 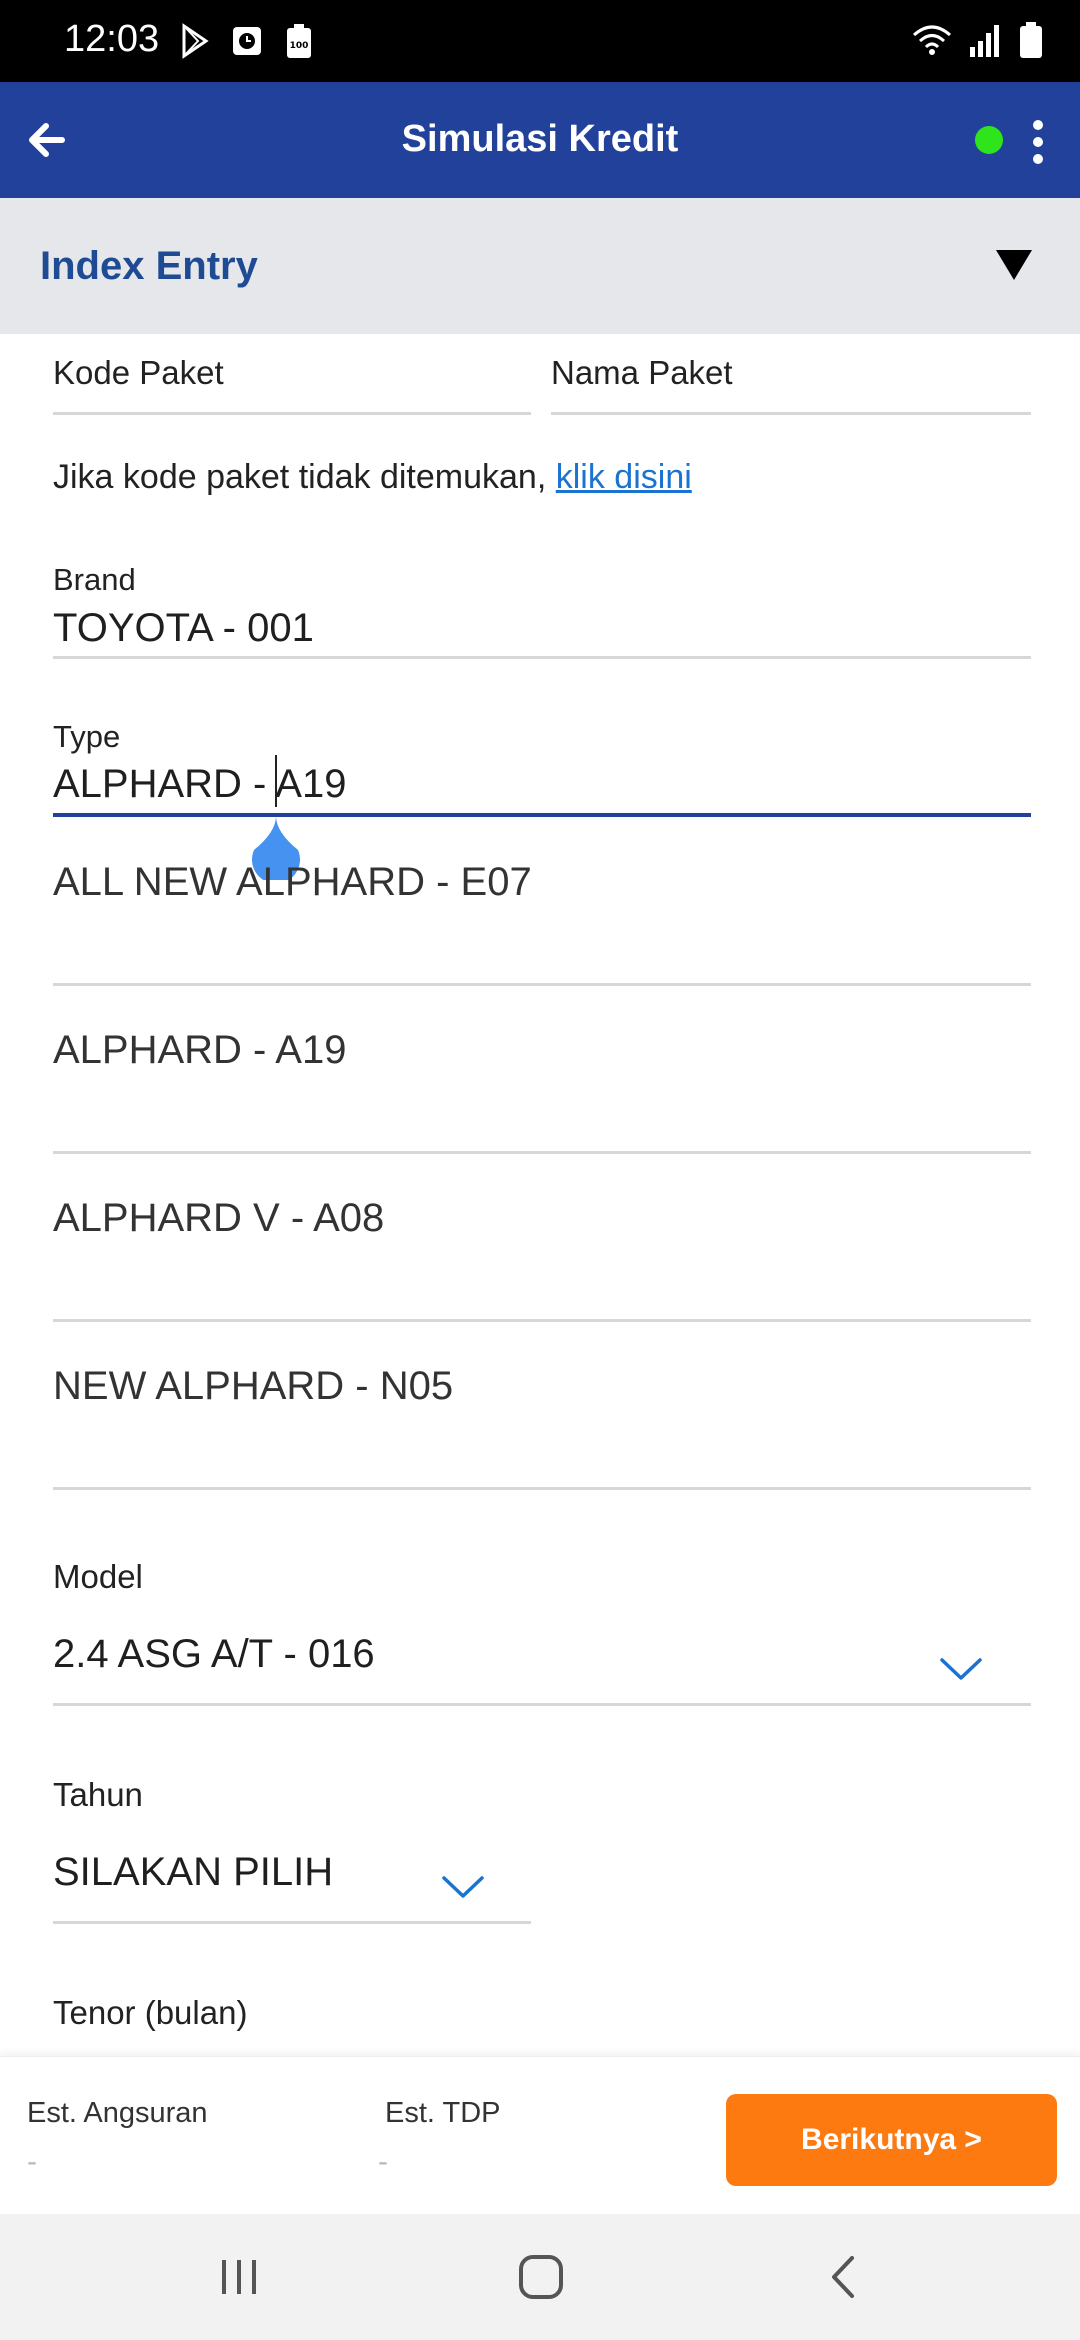 What do you see at coordinates (984, 41) in the screenshot?
I see `signal-icon` at bounding box center [984, 41].